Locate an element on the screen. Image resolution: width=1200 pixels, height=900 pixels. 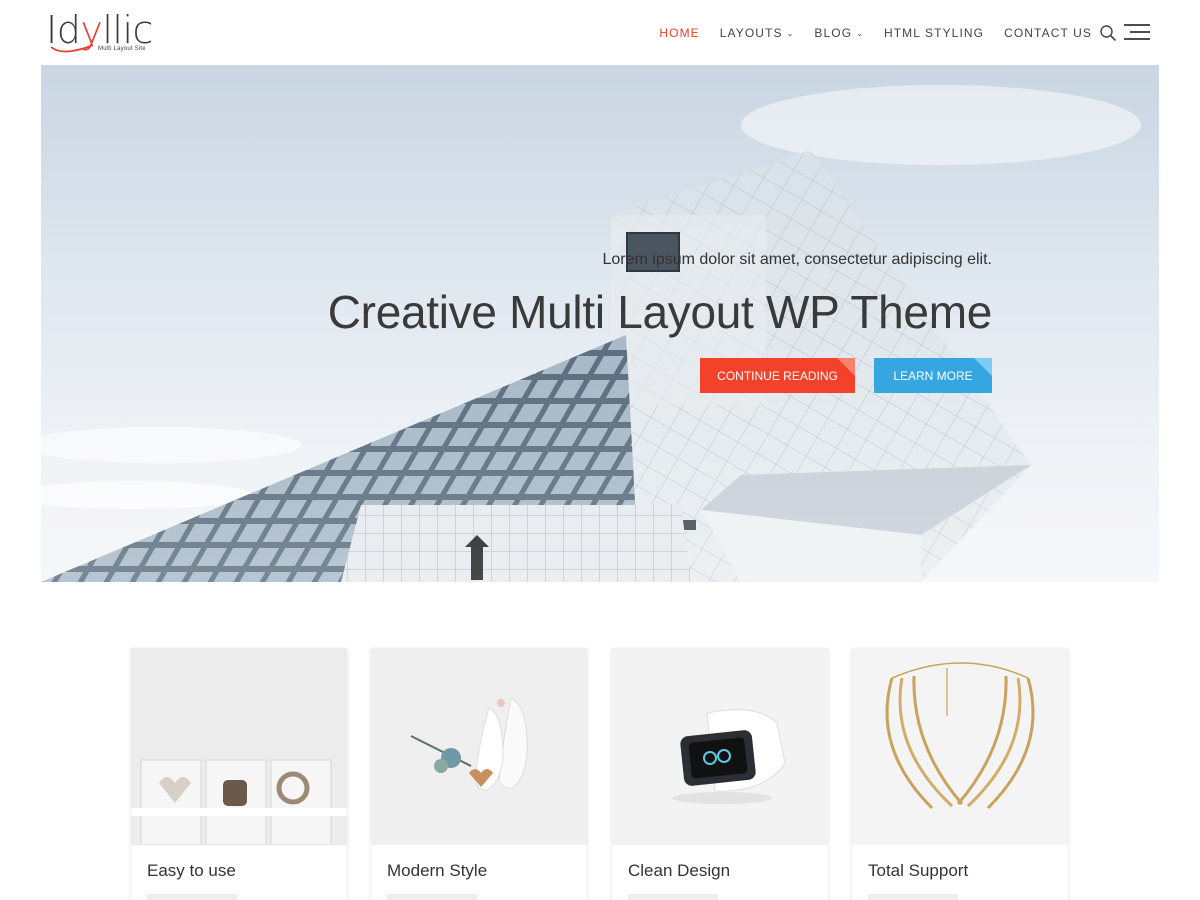
continue-reading-button: CONTINUE READING is located at coordinates (777, 375).